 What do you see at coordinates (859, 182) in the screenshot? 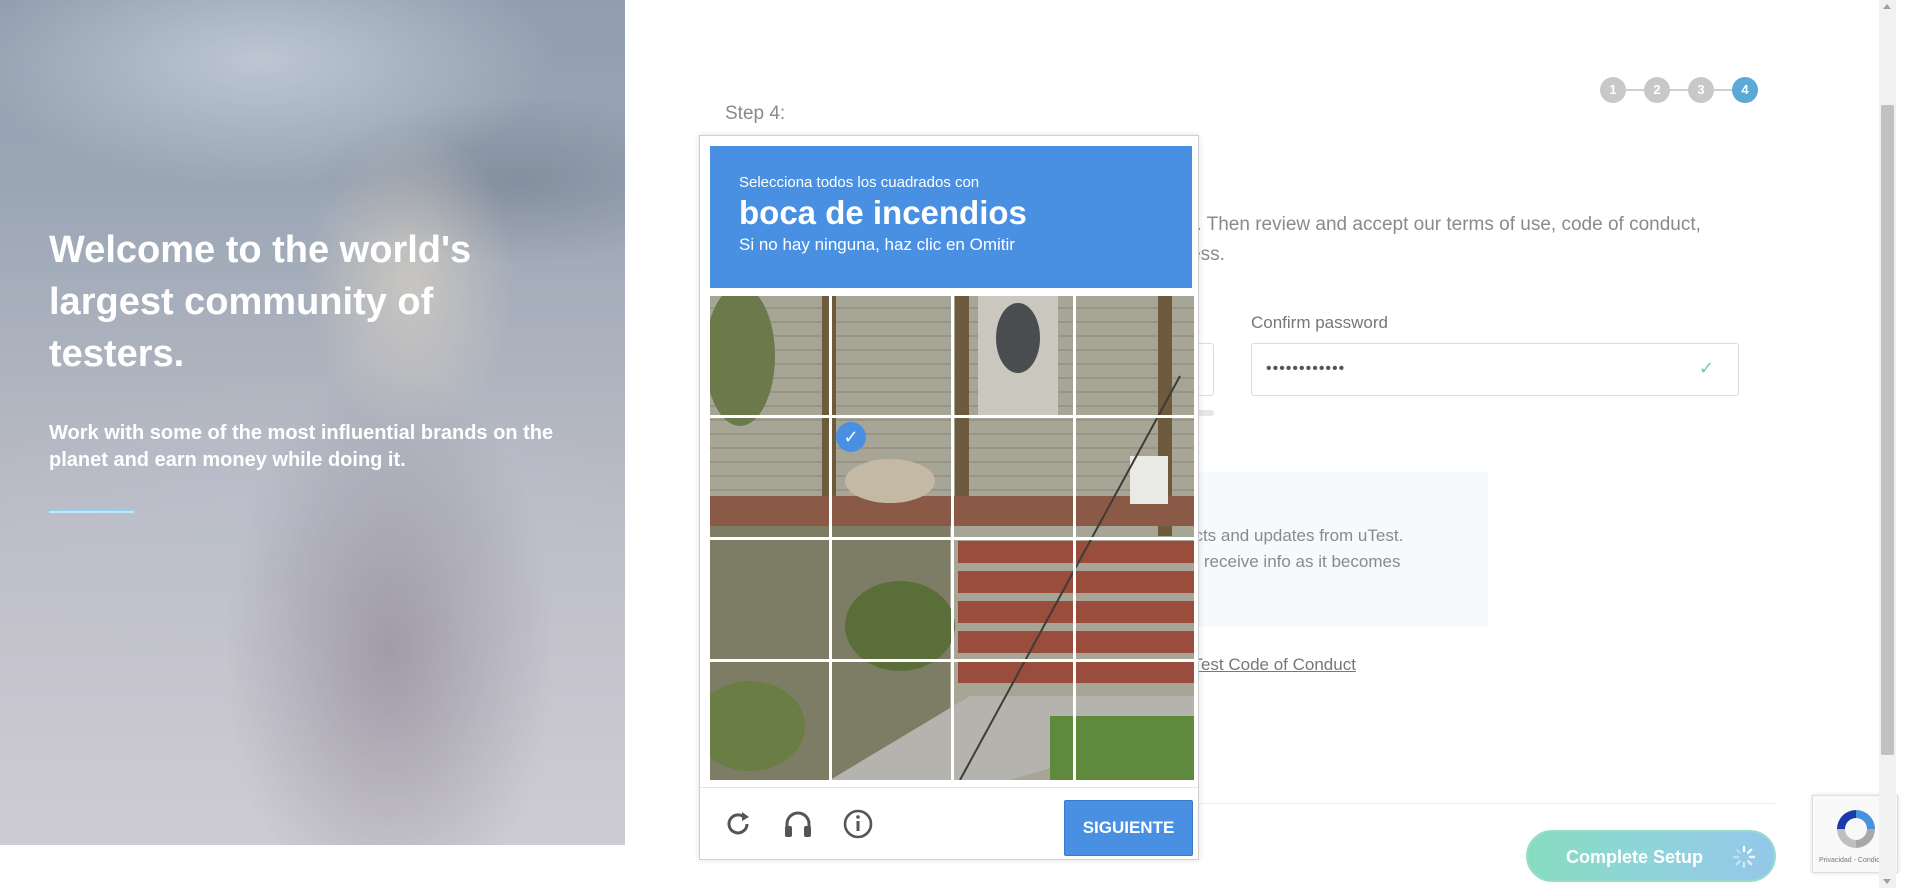
I see `captcha-instruction: Selecciona todos los cuadrados con` at bounding box center [859, 182].